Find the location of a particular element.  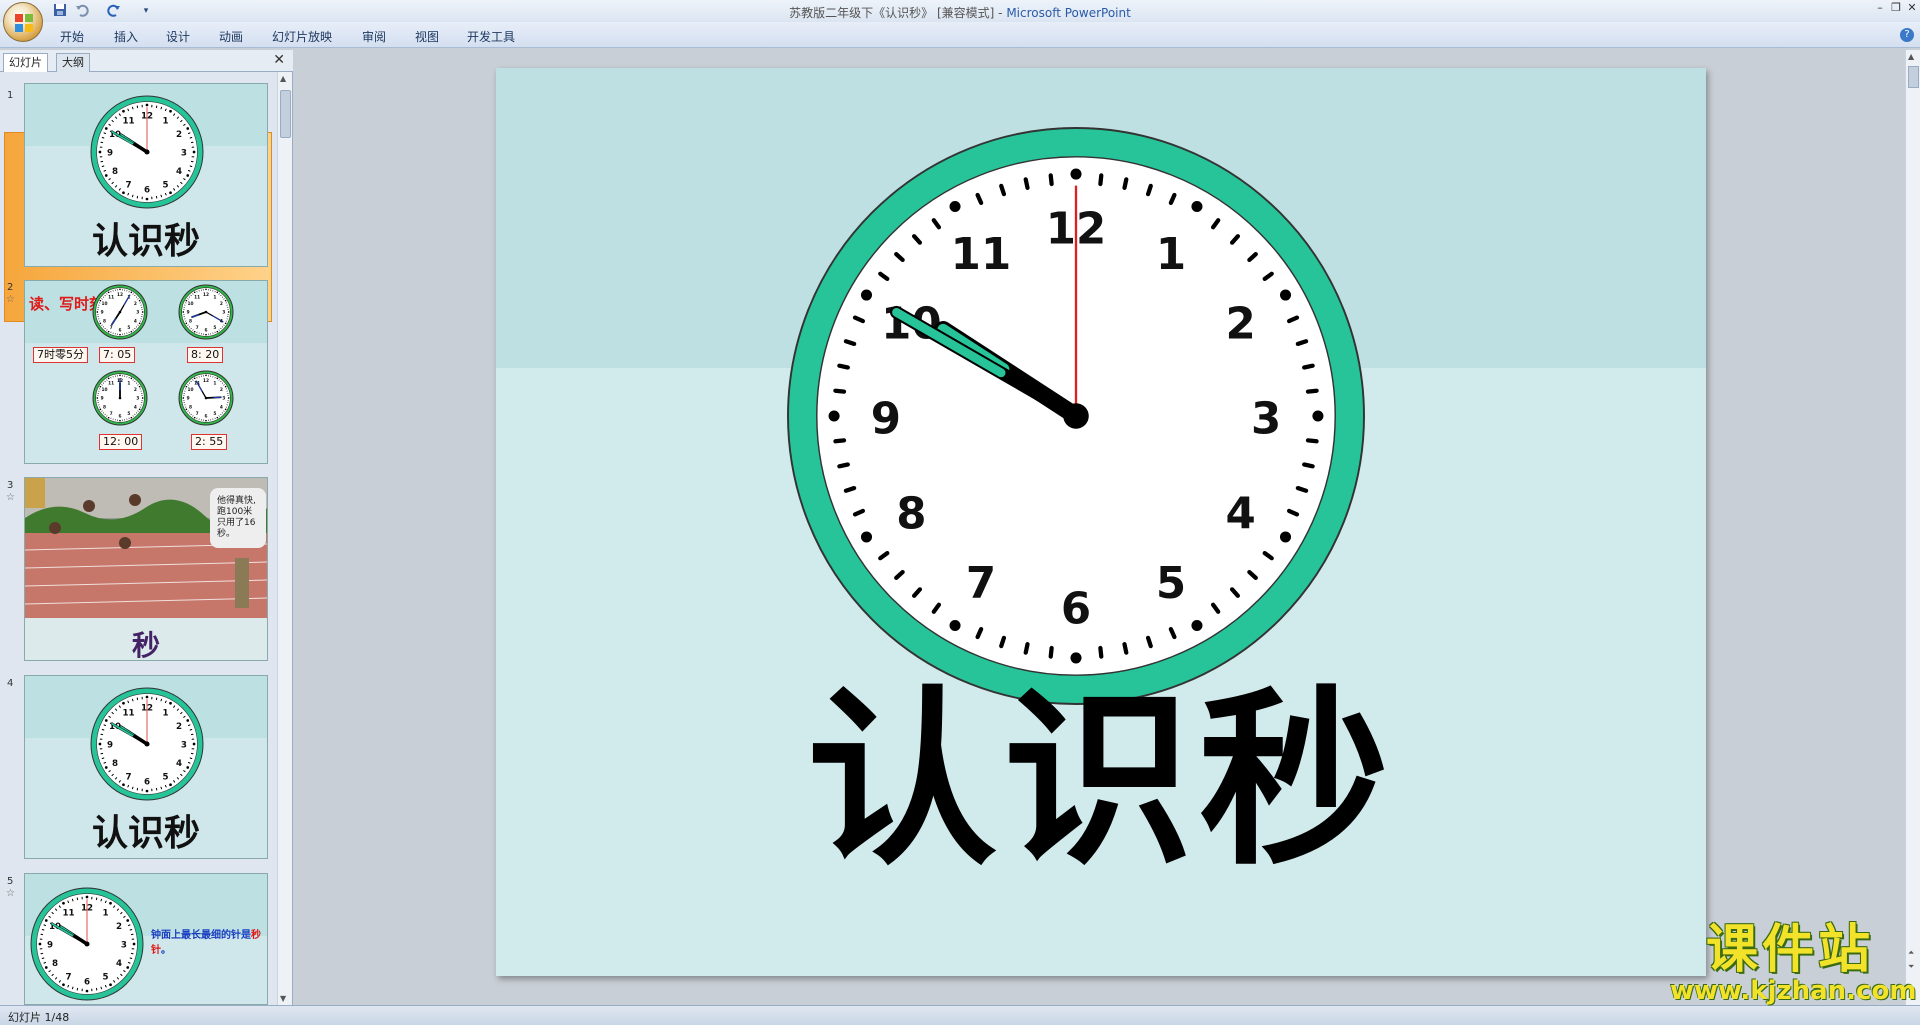

slide-thumbnail-1: 12 1 2 3 4 5 6 7 8 9 10 11 认识秒 is located at coordinates (146, 175).